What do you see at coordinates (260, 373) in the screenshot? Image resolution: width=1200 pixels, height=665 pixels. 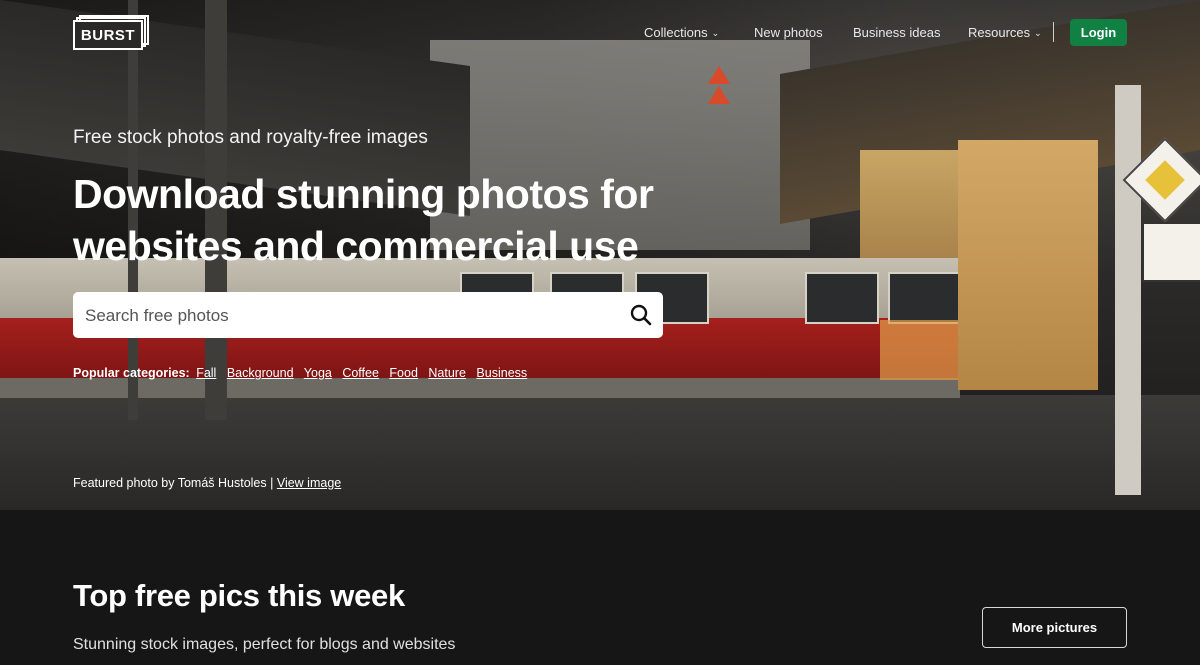 I see `category-link-background: Background` at bounding box center [260, 373].